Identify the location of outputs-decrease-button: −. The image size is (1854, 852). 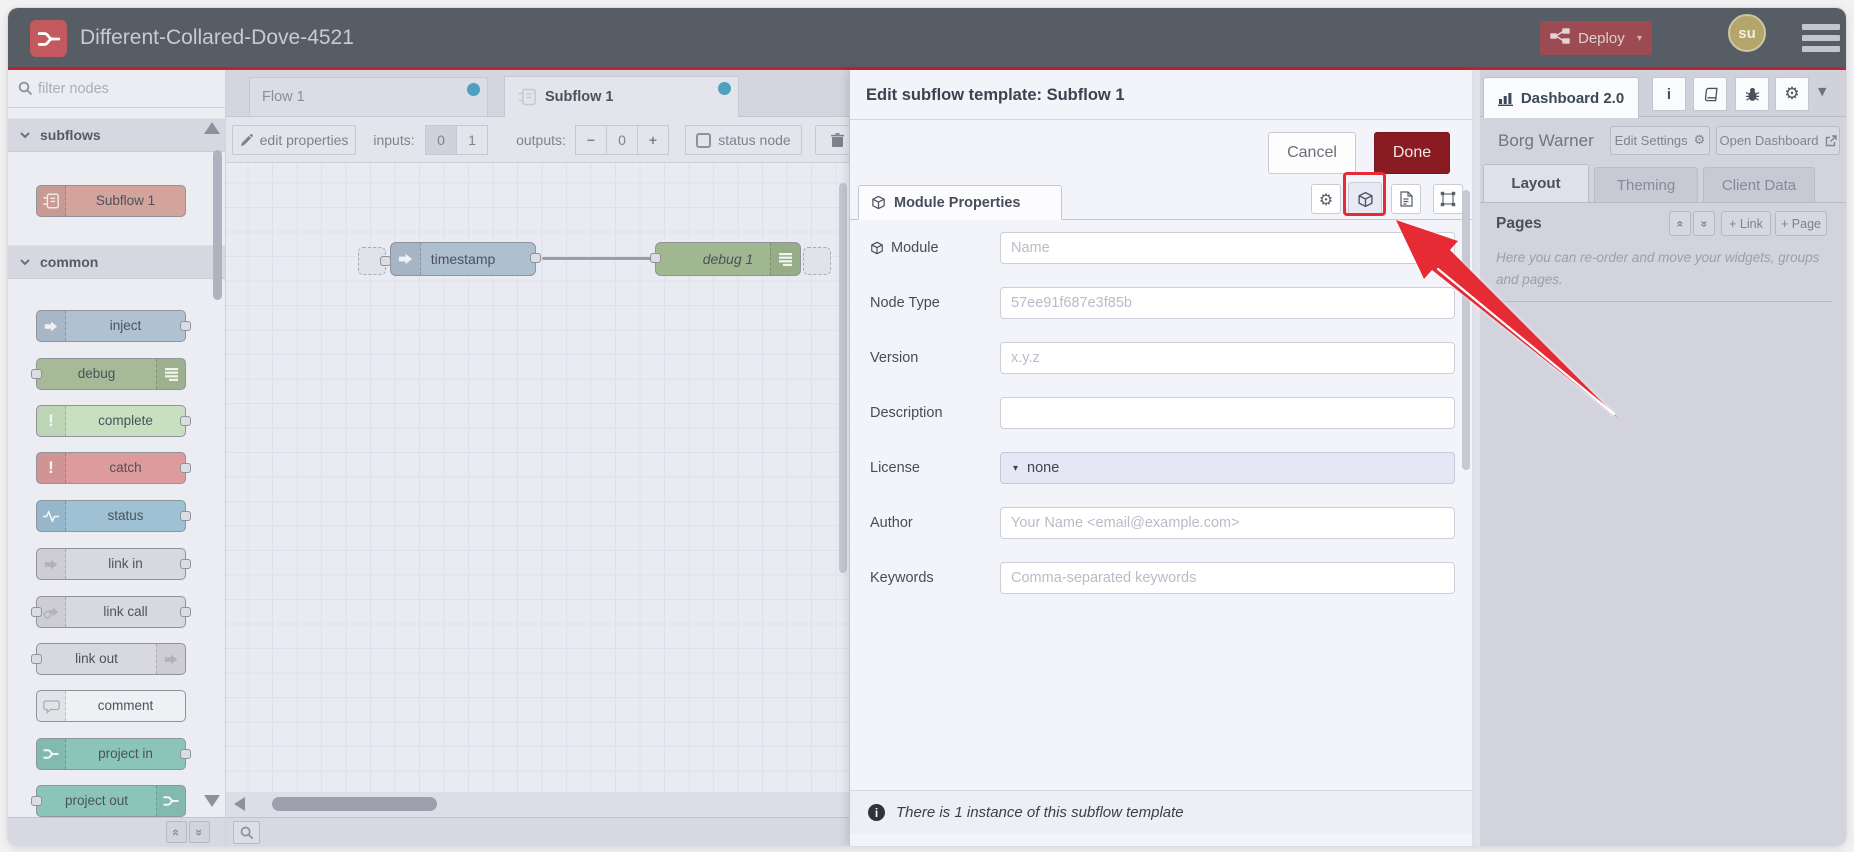
(591, 140).